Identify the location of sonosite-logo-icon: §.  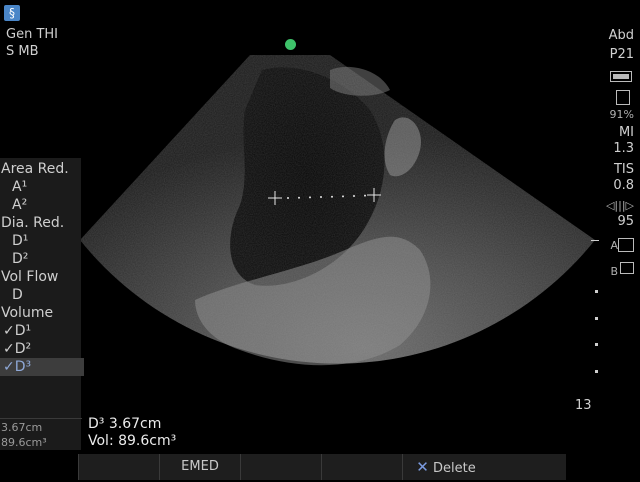
(12, 13).